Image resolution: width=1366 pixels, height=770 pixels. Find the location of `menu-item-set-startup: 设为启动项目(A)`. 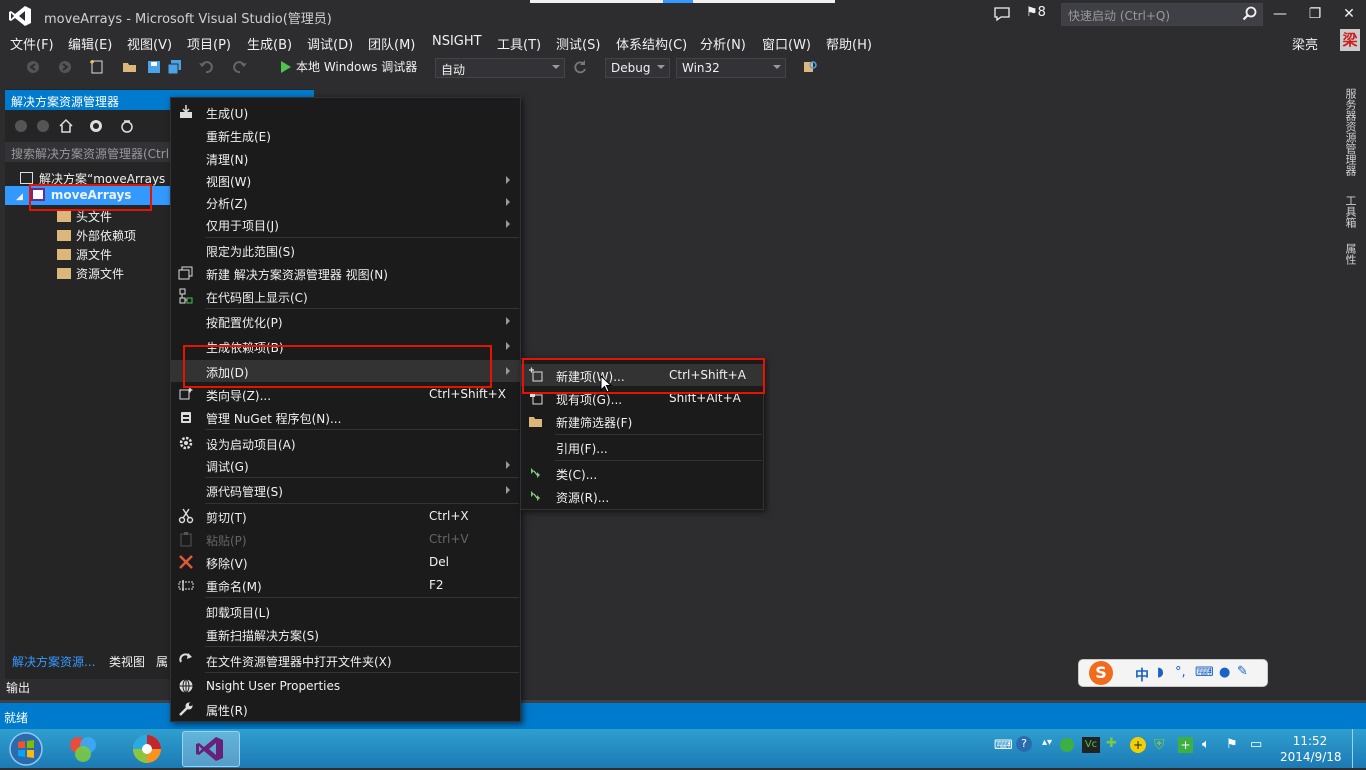

menu-item-set-startup: 设为启动项目(A) is located at coordinates (345, 443).